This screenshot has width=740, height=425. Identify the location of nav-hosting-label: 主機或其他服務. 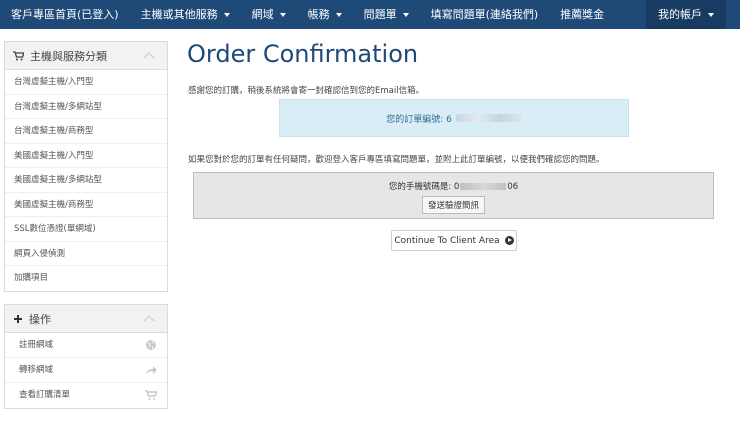
(179, 14).